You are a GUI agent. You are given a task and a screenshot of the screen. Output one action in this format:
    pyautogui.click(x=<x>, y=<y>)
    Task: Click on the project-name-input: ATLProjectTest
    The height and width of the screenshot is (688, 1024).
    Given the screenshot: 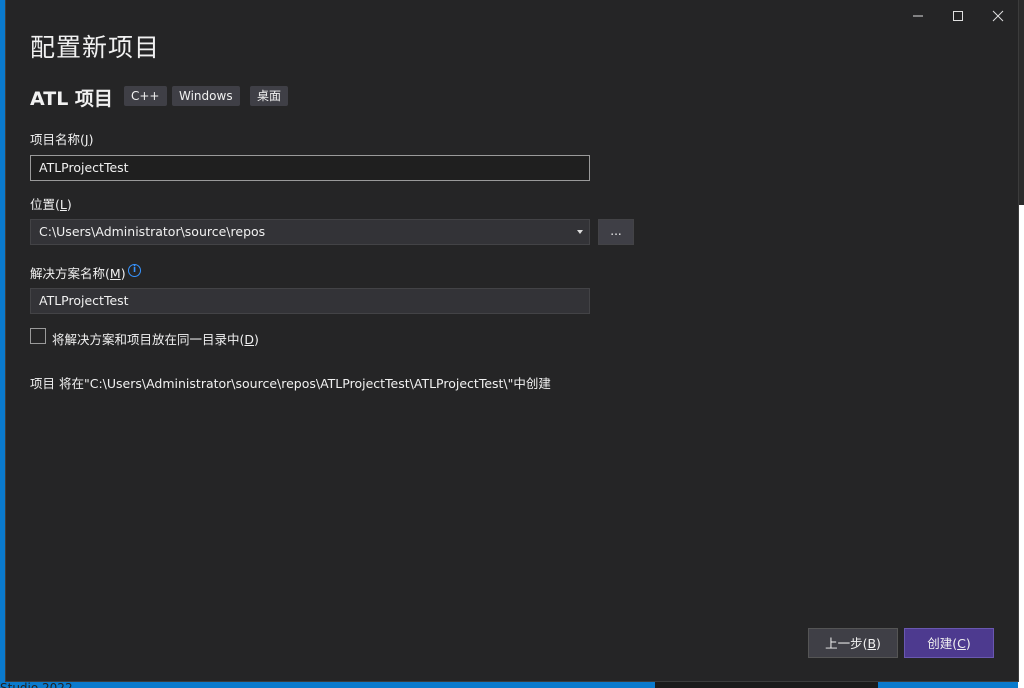 What is the action you would take?
    pyautogui.click(x=310, y=168)
    